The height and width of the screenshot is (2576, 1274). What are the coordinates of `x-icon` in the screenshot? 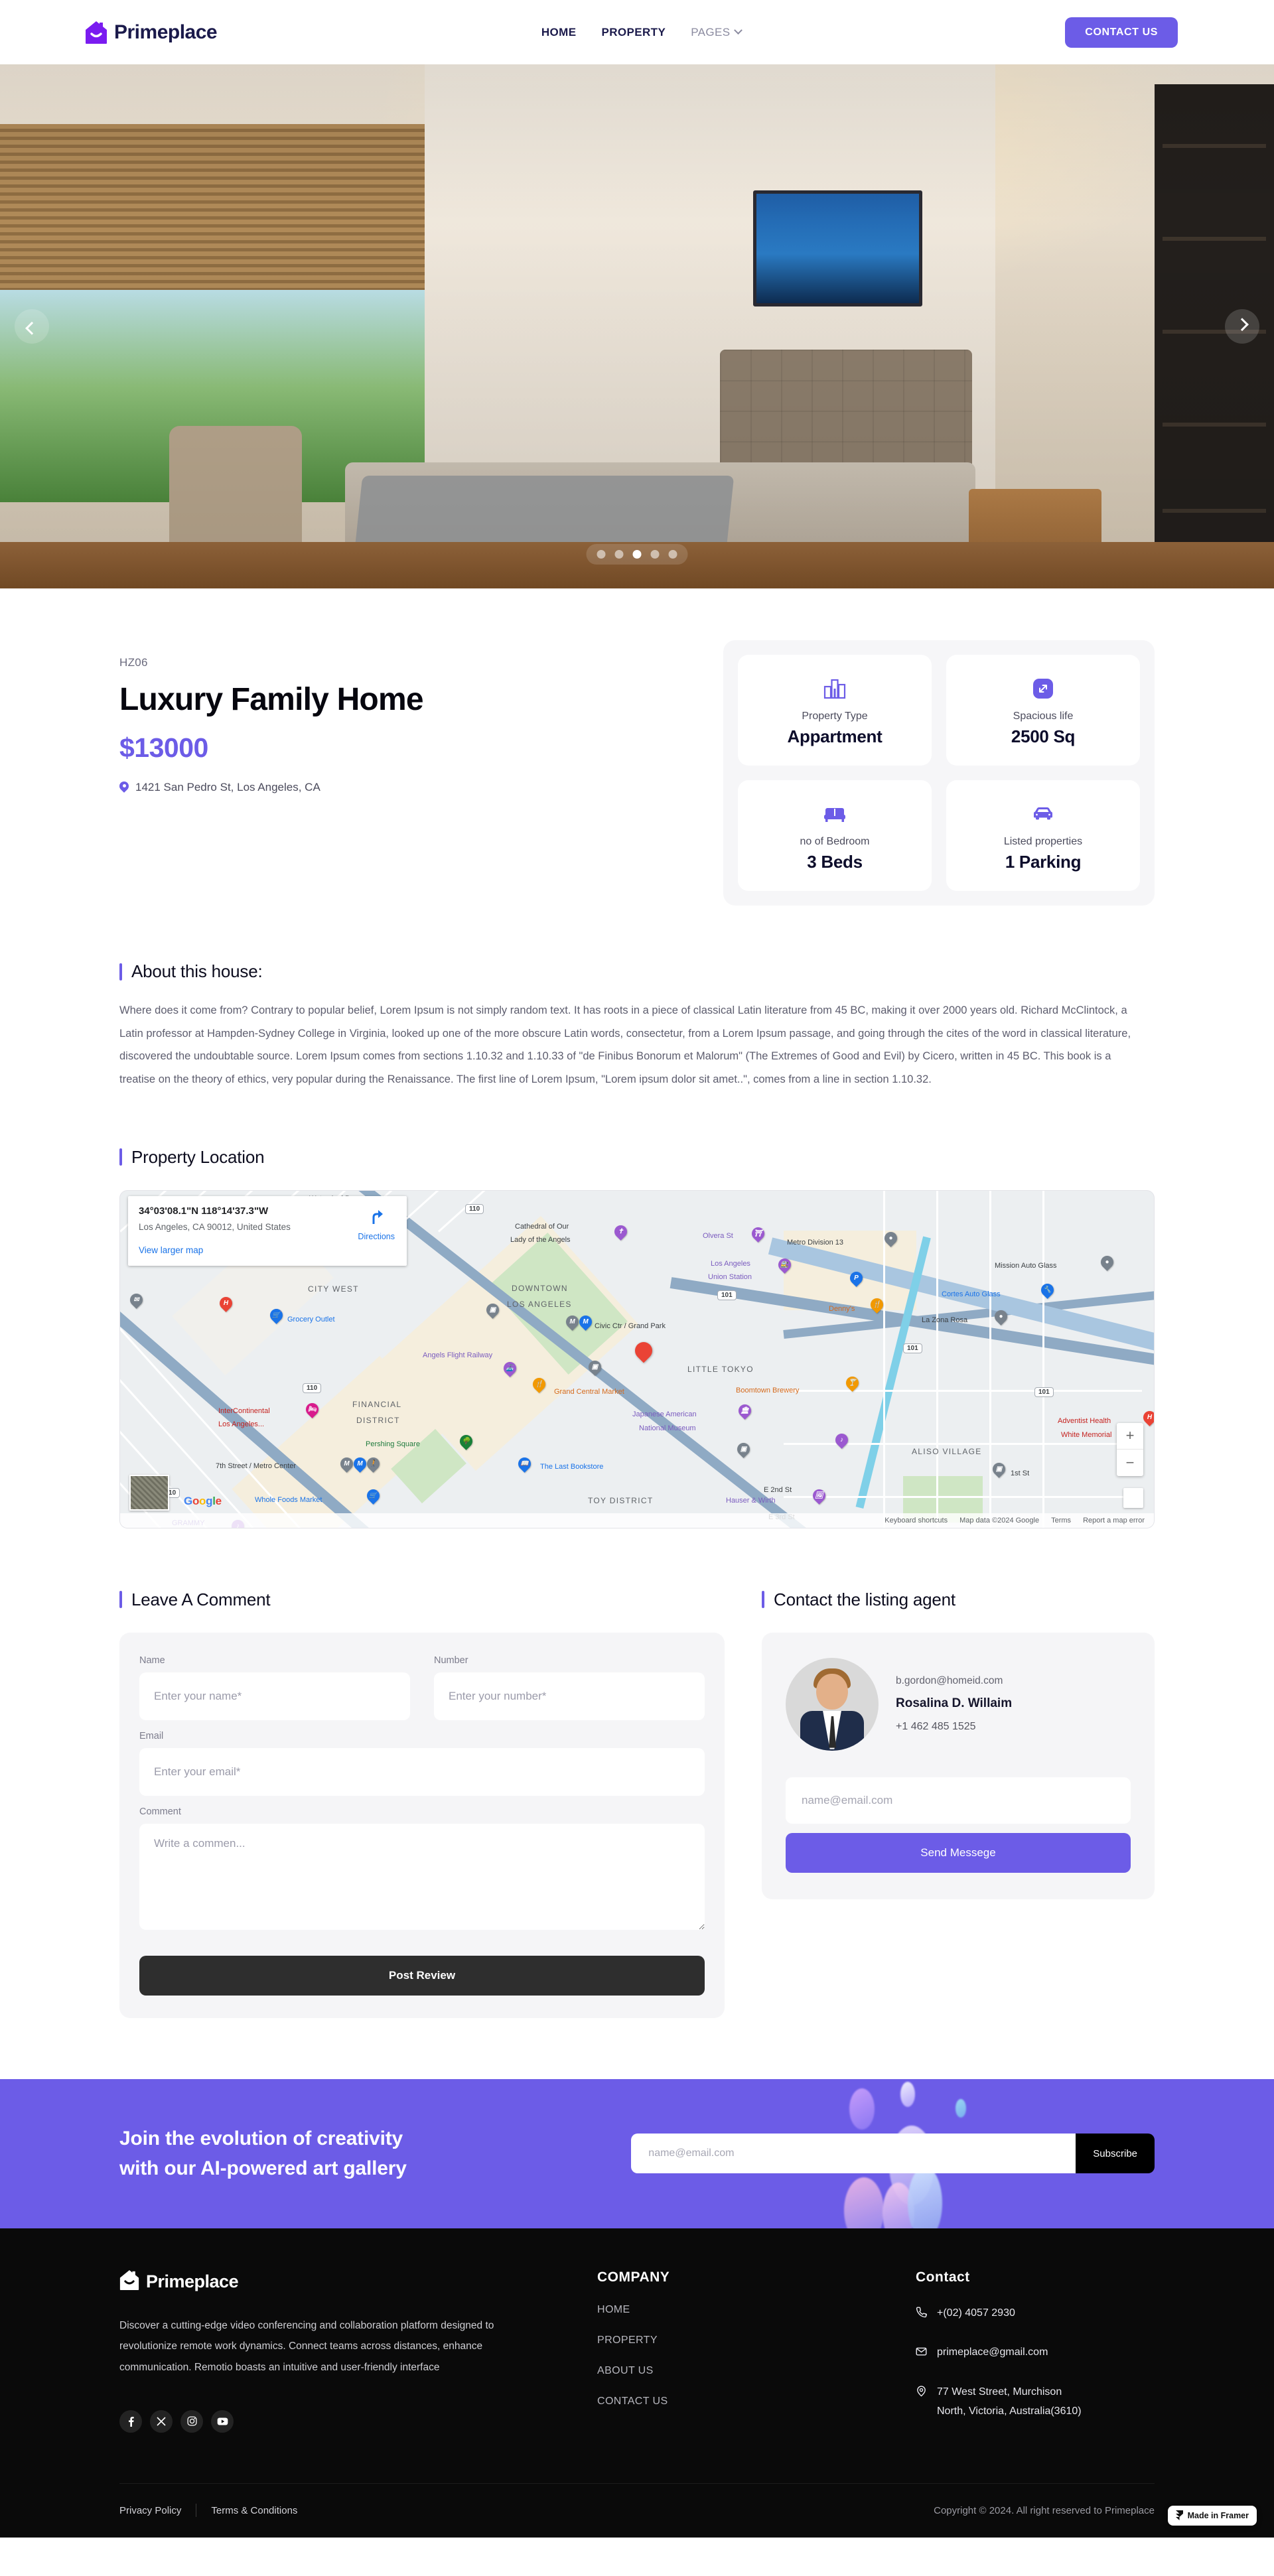 It's located at (162, 2421).